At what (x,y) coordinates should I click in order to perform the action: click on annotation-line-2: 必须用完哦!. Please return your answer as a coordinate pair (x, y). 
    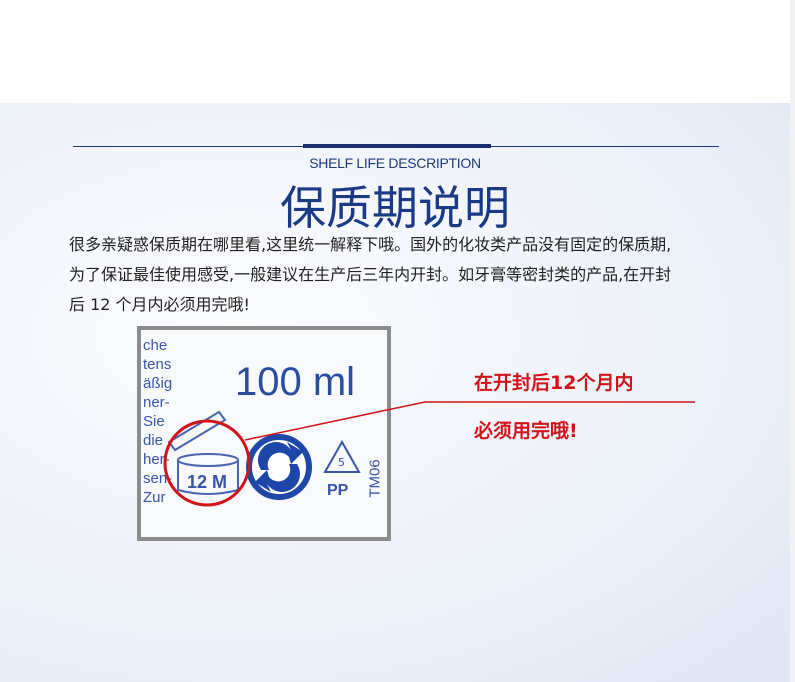
    Looking at the image, I should click on (526, 431).